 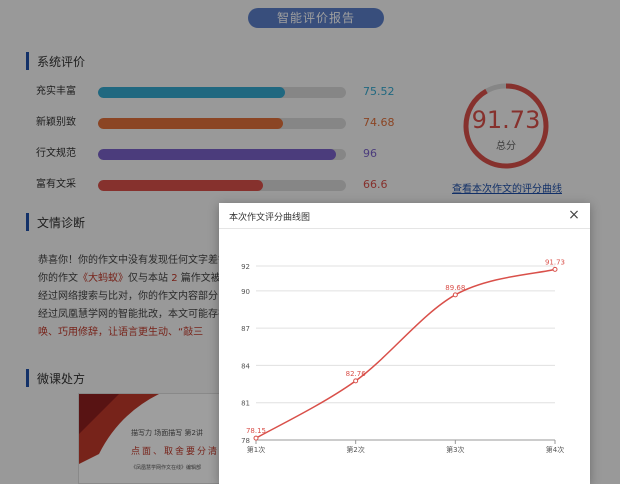 I want to click on y-tick-label: 90, so click(x=245, y=292).